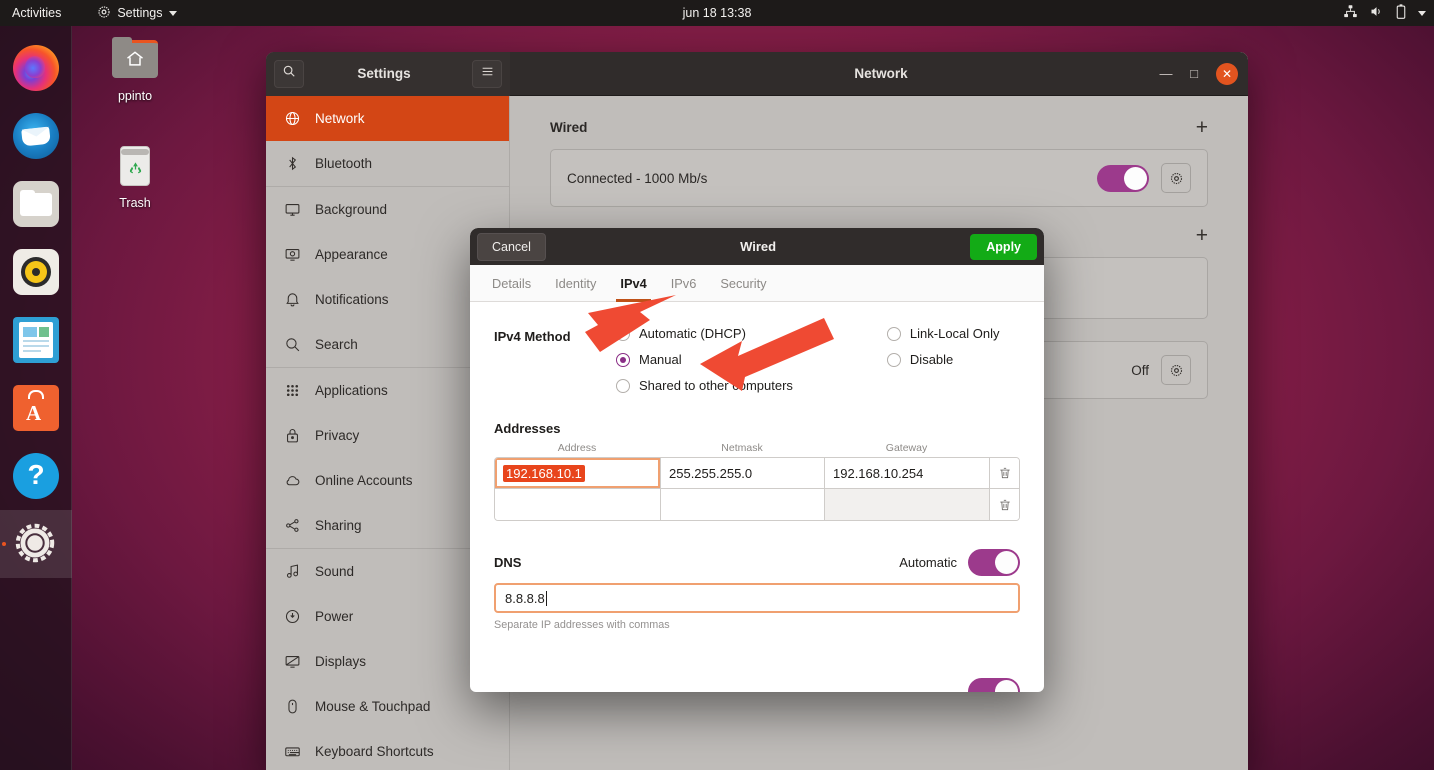 The image size is (1434, 770). What do you see at coordinates (292, 662) in the screenshot?
I see `display-icon` at bounding box center [292, 662].